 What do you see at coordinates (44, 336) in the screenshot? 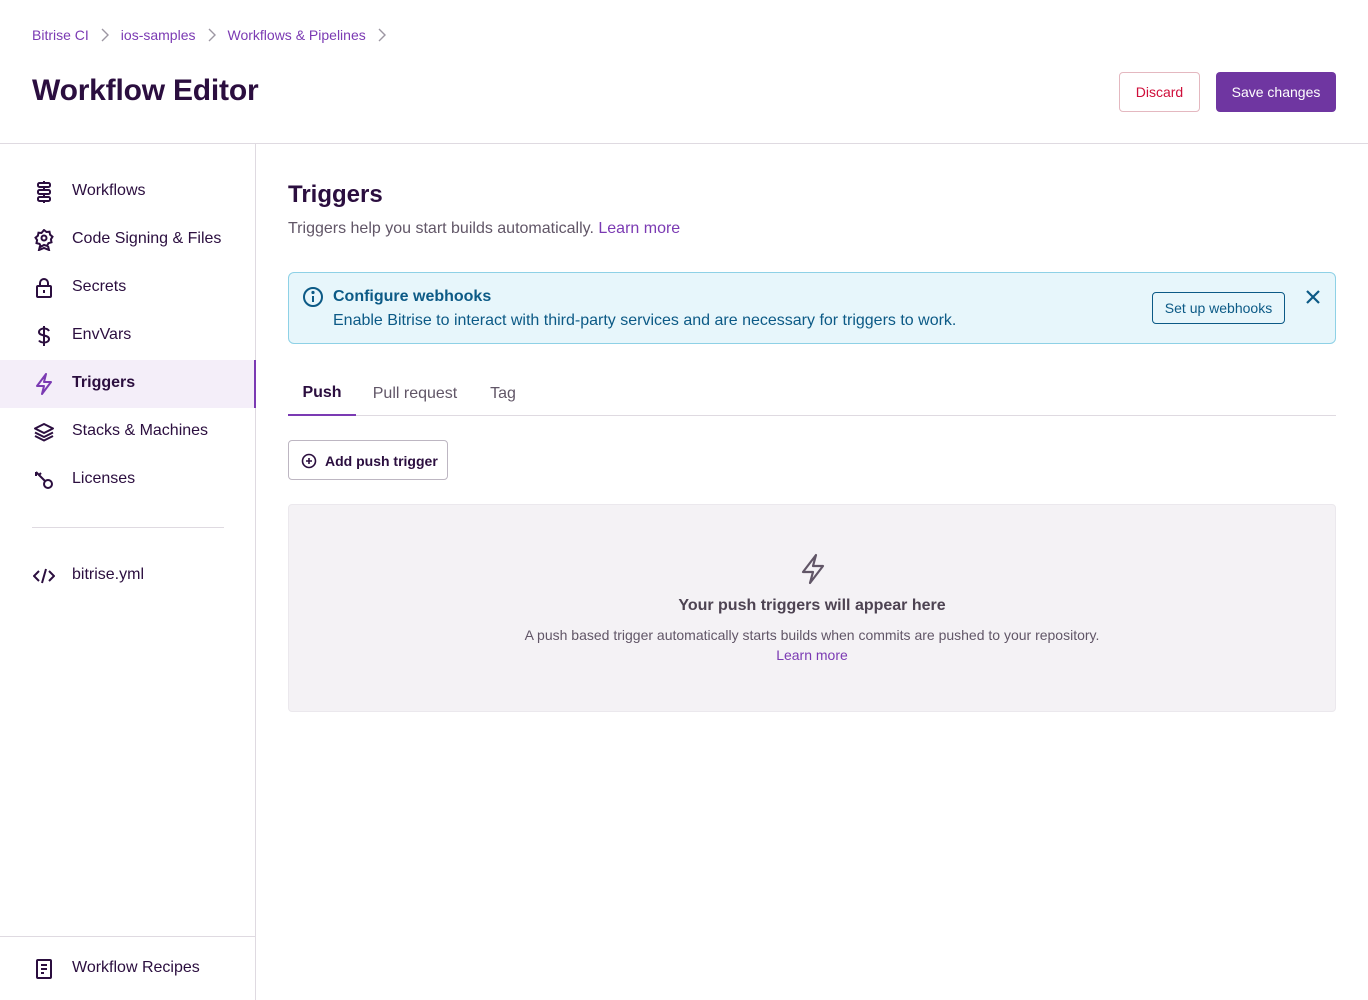
I see `dollar-icon` at bounding box center [44, 336].